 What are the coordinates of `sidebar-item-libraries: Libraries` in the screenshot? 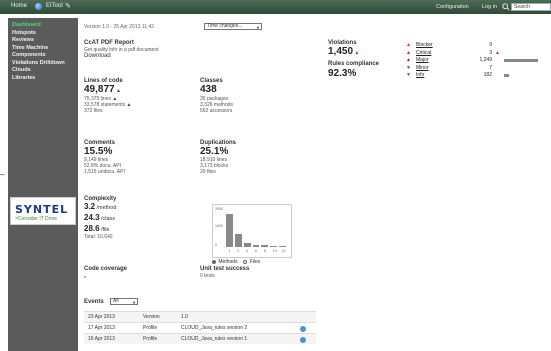 It's located at (43, 79).